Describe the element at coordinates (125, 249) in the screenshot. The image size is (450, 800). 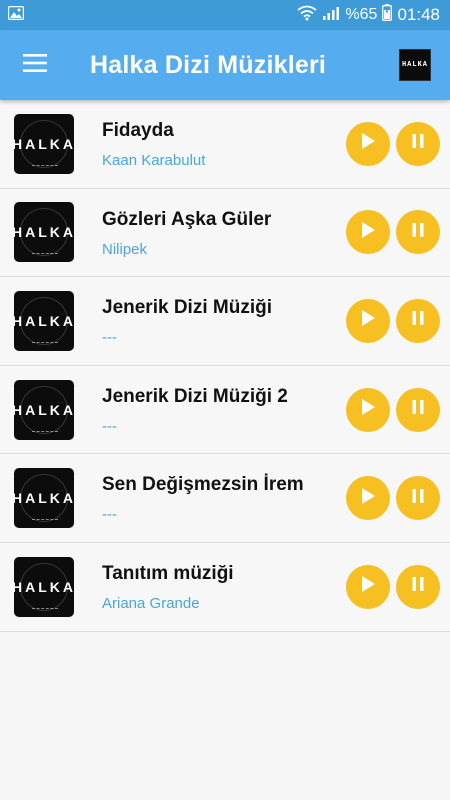
I see `song-artist: Nilipek` at that location.